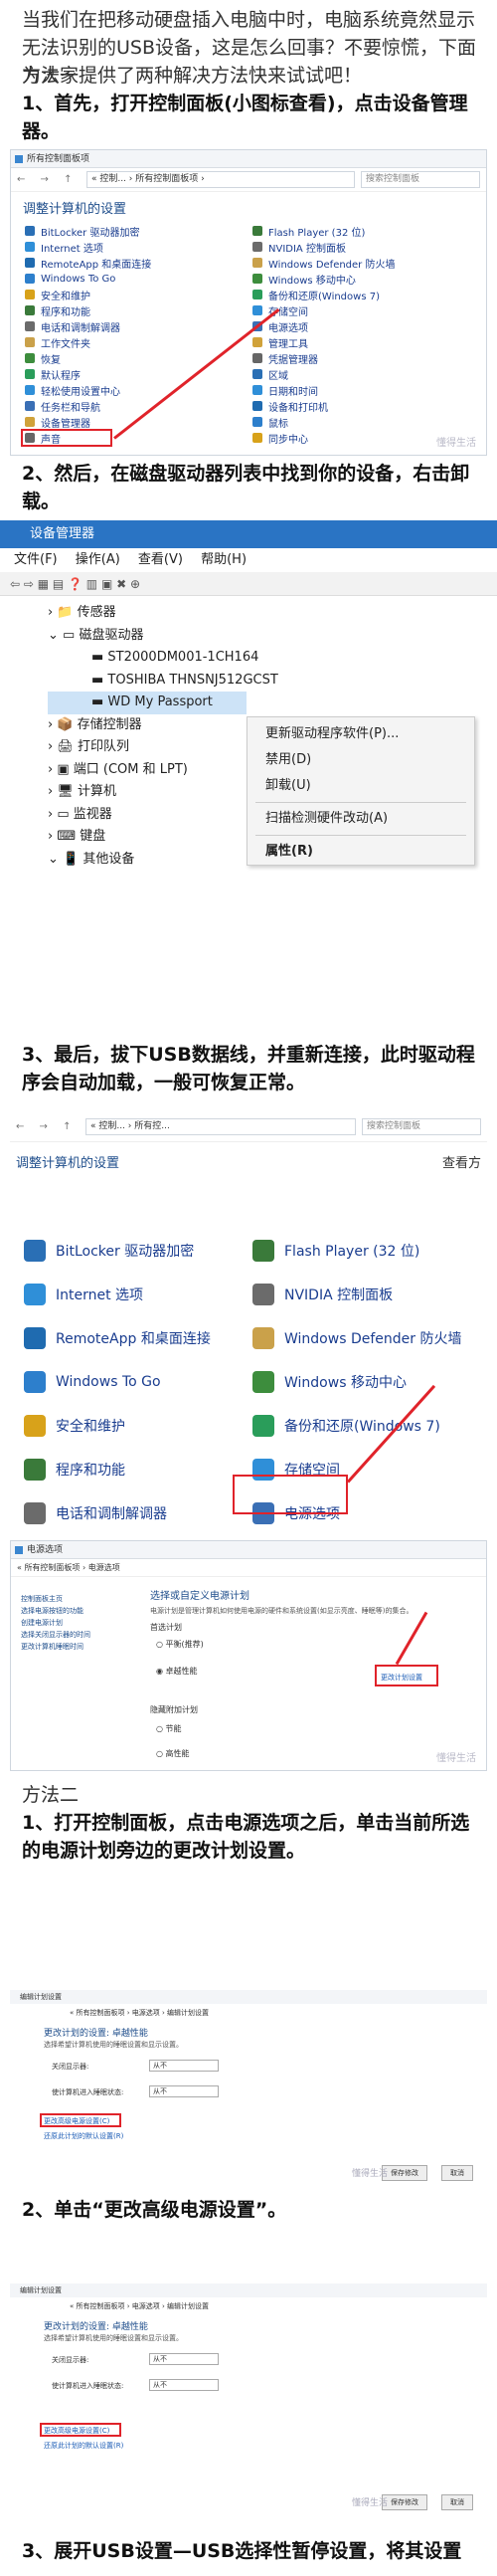 The height and width of the screenshot is (2576, 497). Describe the element at coordinates (154, 2210) in the screenshot. I see `m2-step-two-text: 2、单击“更改高级电源设置”。` at that location.